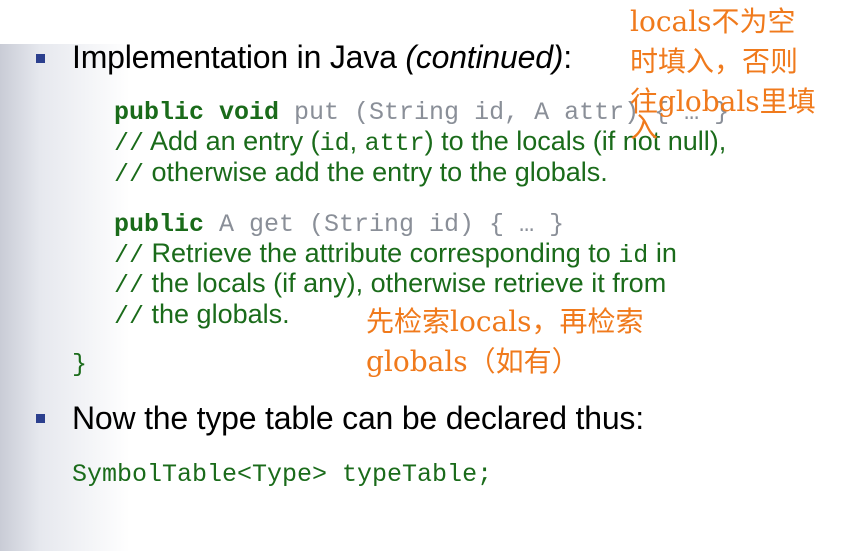  Describe the element at coordinates (197, 112) in the screenshot. I see `keyword-public-void: public void` at that location.